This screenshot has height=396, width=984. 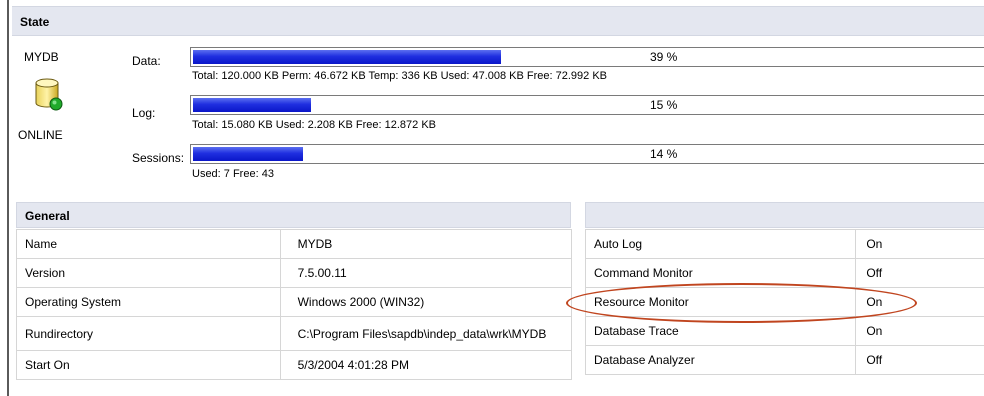 I want to click on data-label: Data:, so click(x=146, y=61).